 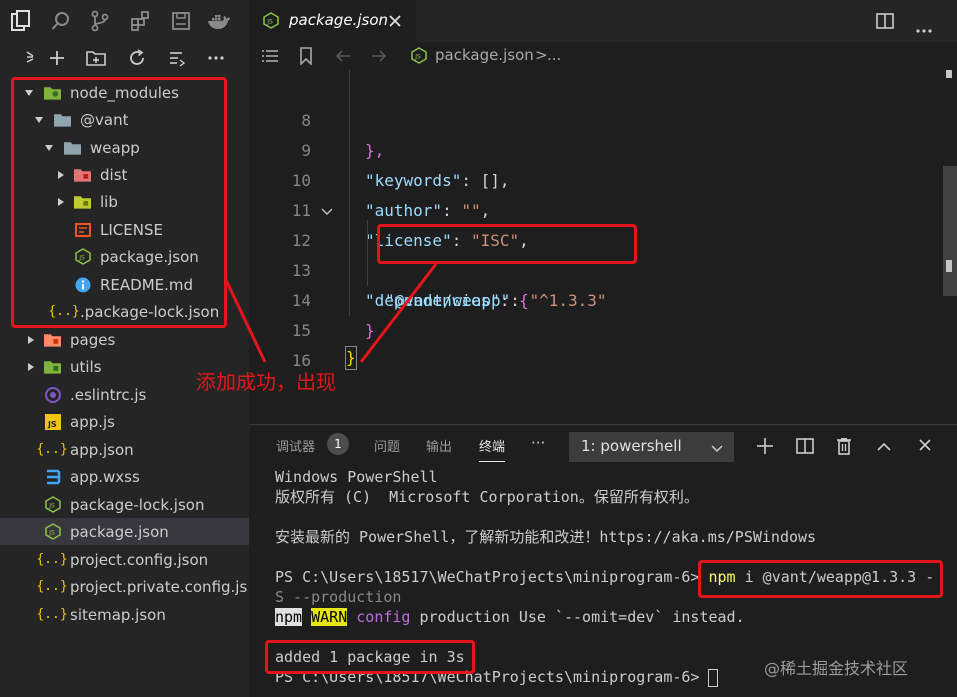 What do you see at coordinates (119, 202) in the screenshot?
I see `annotation-box-explorer` at bounding box center [119, 202].